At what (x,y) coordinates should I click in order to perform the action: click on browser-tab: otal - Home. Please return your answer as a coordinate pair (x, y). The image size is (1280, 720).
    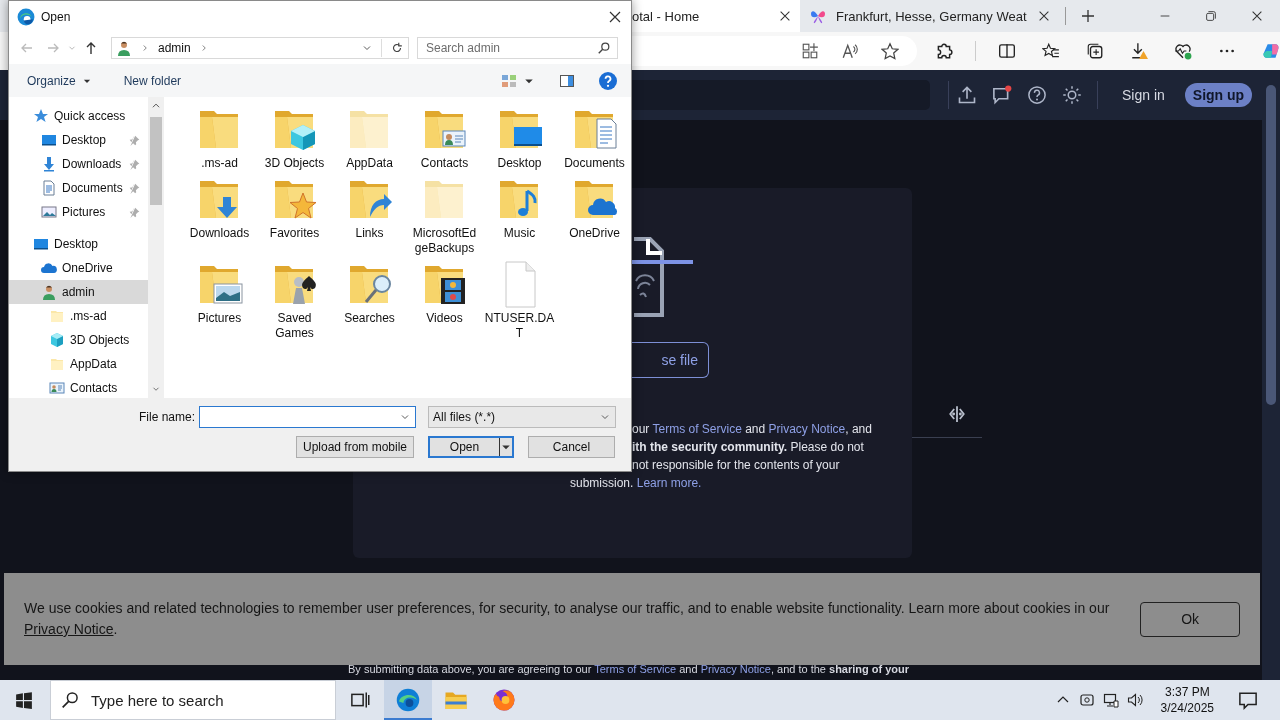
    Looking at the image, I should click on (716, 16).